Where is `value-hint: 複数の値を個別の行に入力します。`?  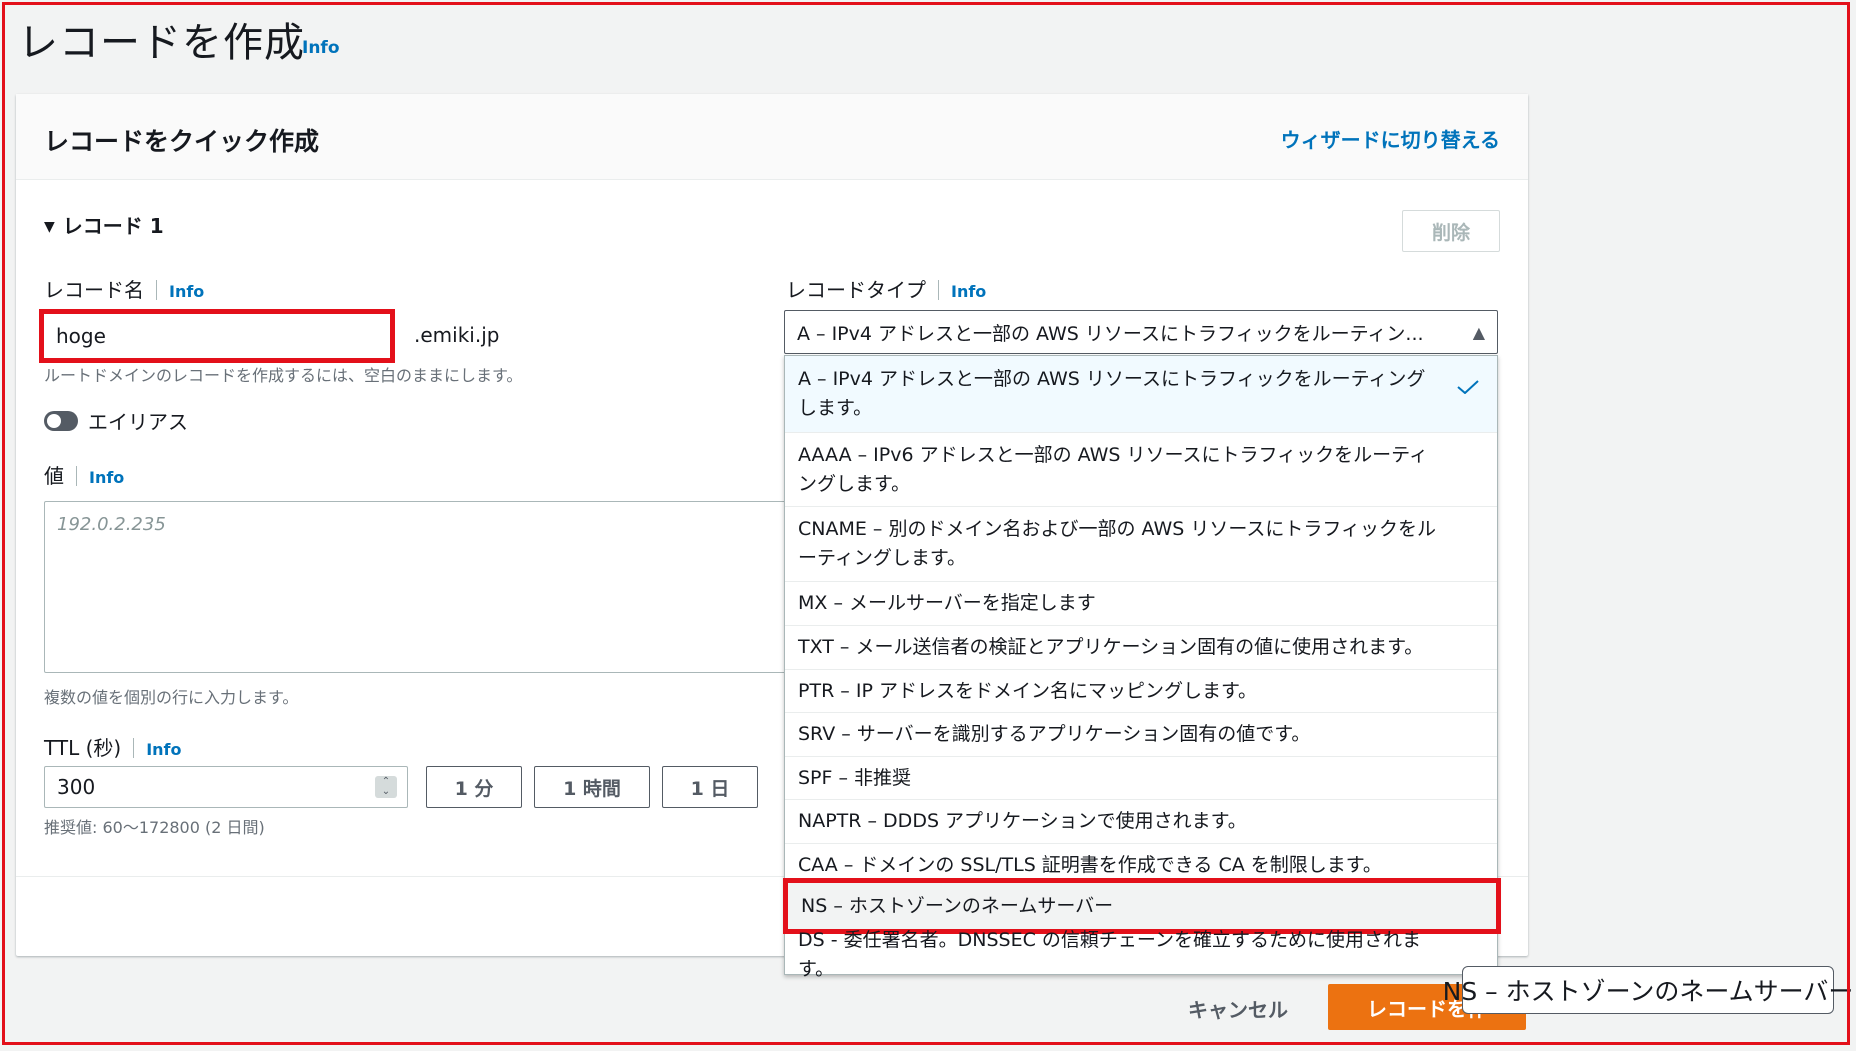 value-hint: 複数の値を個別の行に入力します。 is located at coordinates (171, 697).